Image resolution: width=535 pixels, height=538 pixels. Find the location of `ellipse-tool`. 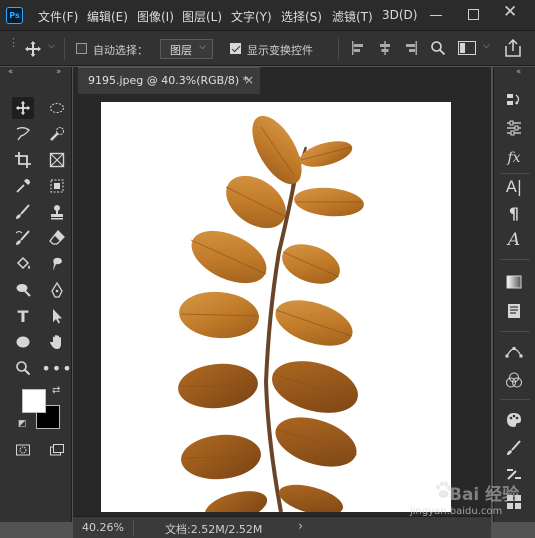

ellipse-tool is located at coordinates (23, 342).